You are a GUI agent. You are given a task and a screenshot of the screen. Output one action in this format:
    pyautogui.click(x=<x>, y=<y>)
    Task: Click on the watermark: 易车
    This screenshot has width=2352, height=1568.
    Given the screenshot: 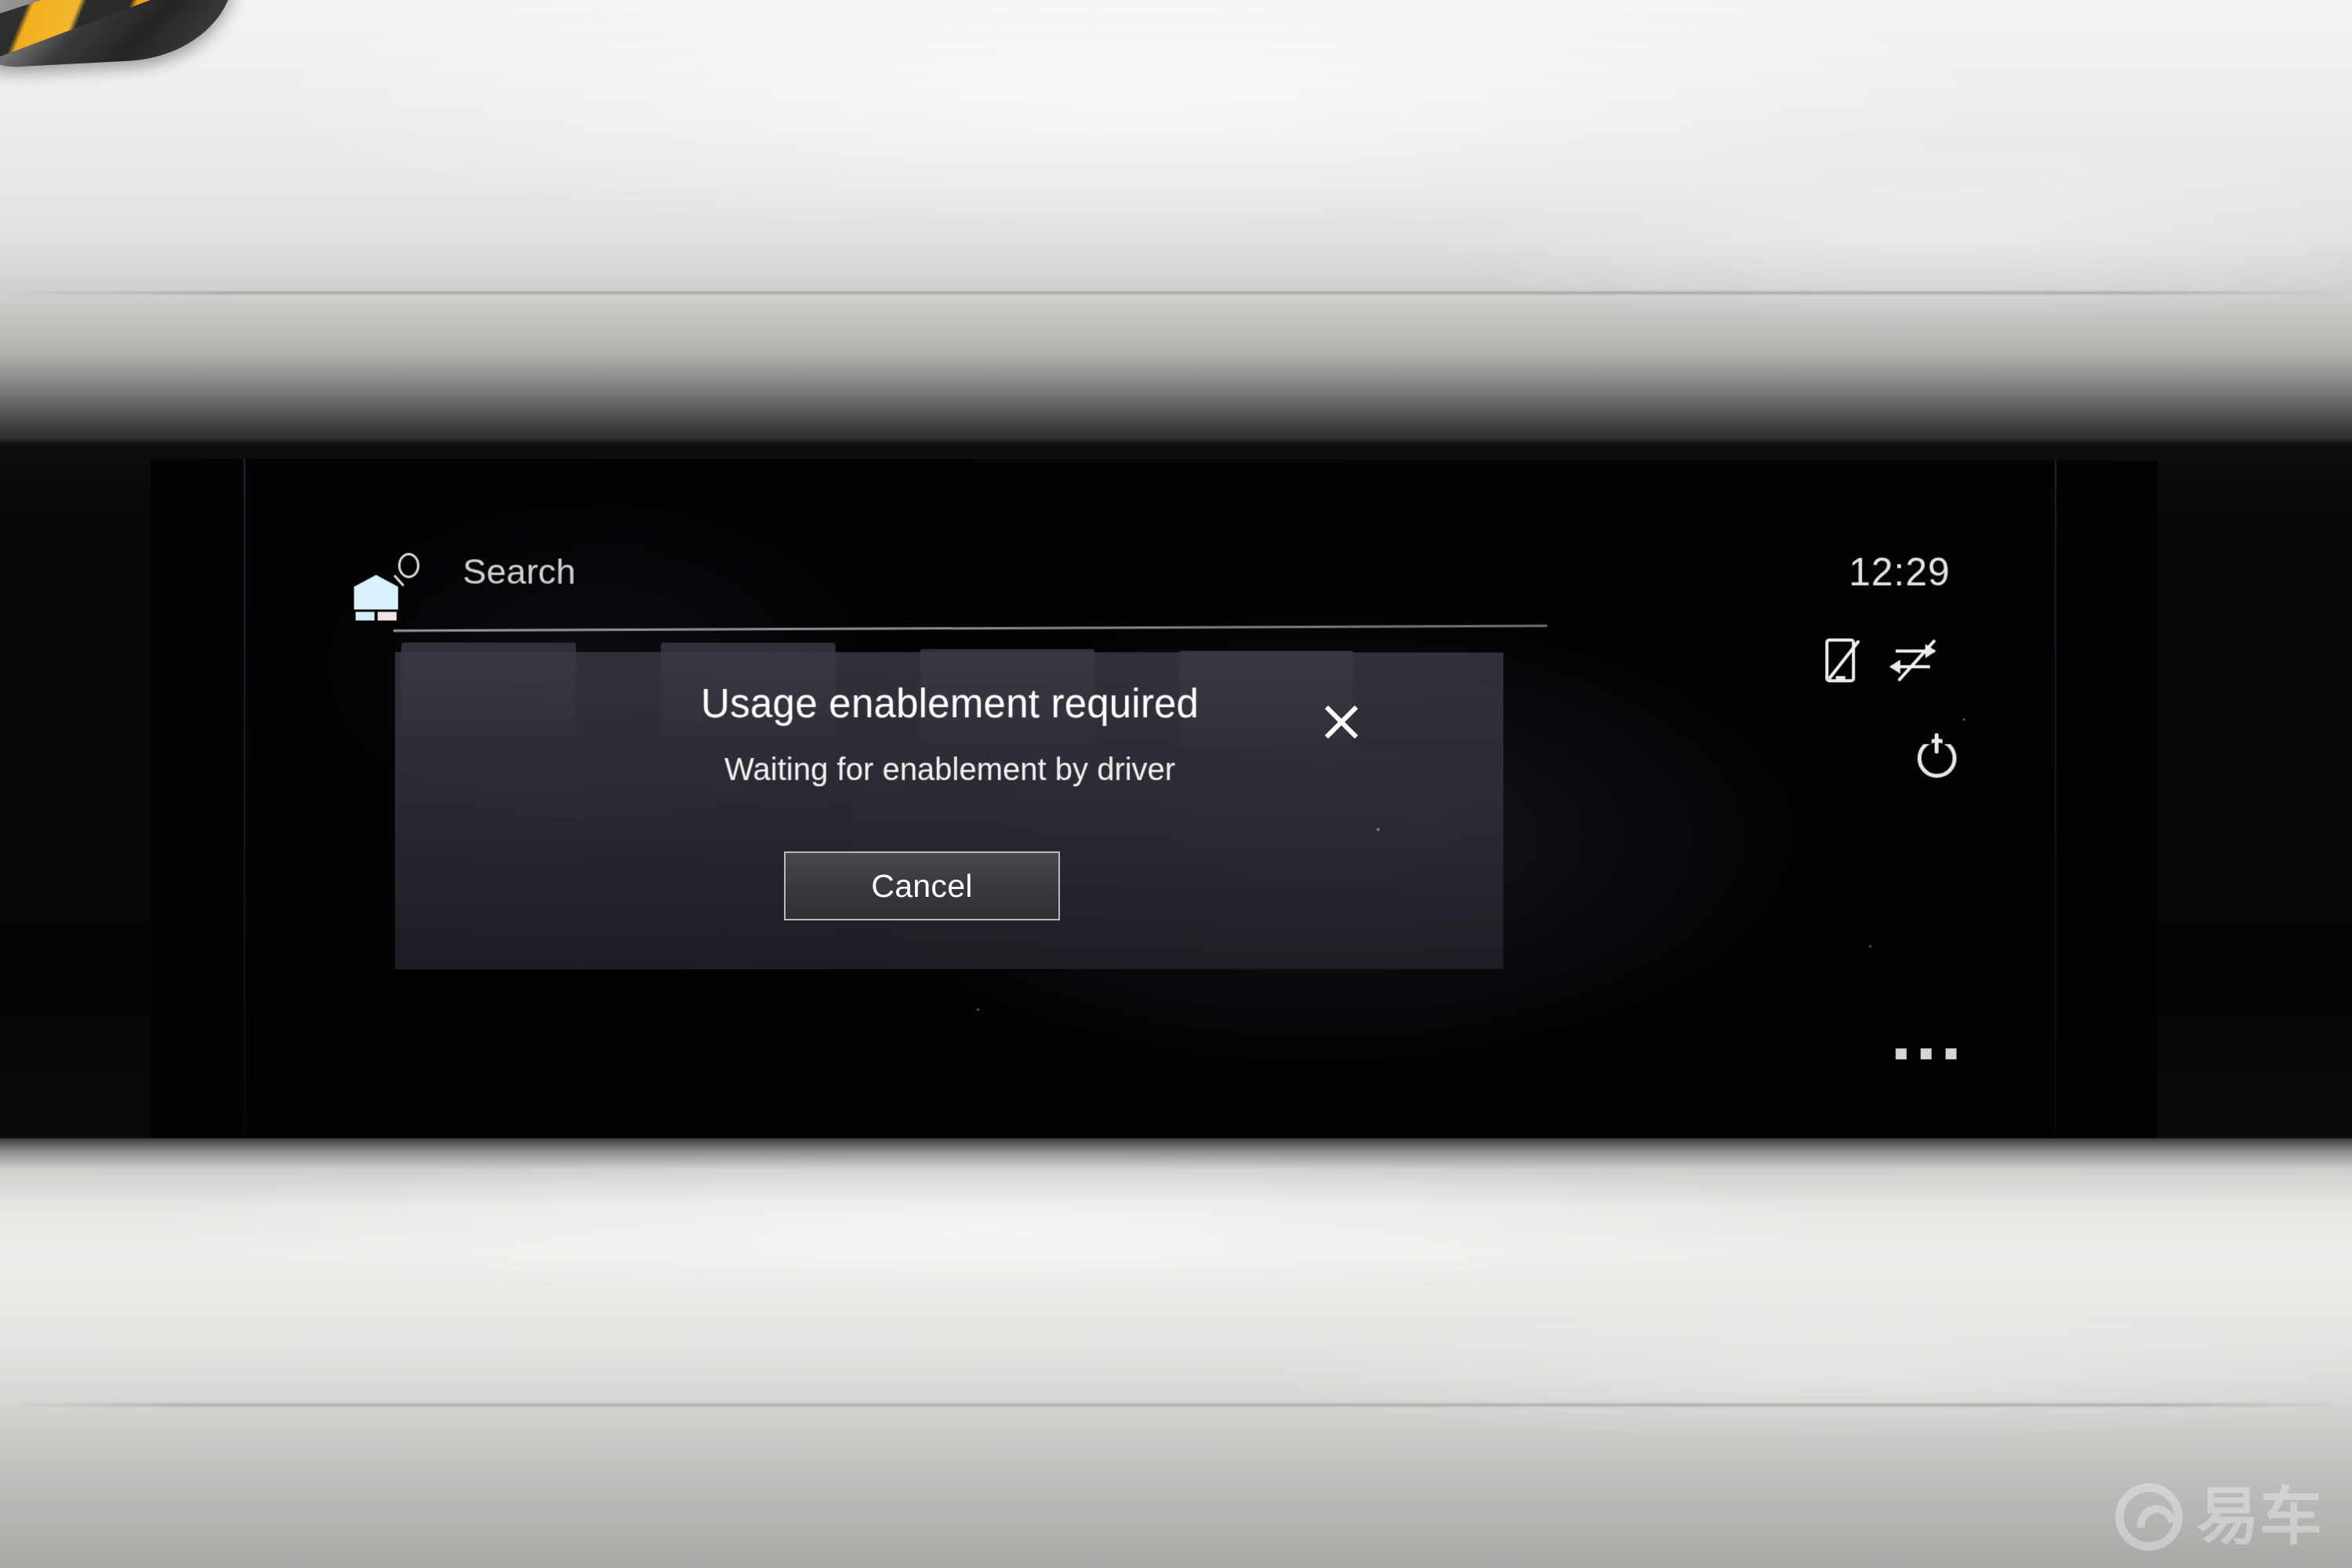 What is the action you would take?
    pyautogui.click(x=2218, y=1517)
    